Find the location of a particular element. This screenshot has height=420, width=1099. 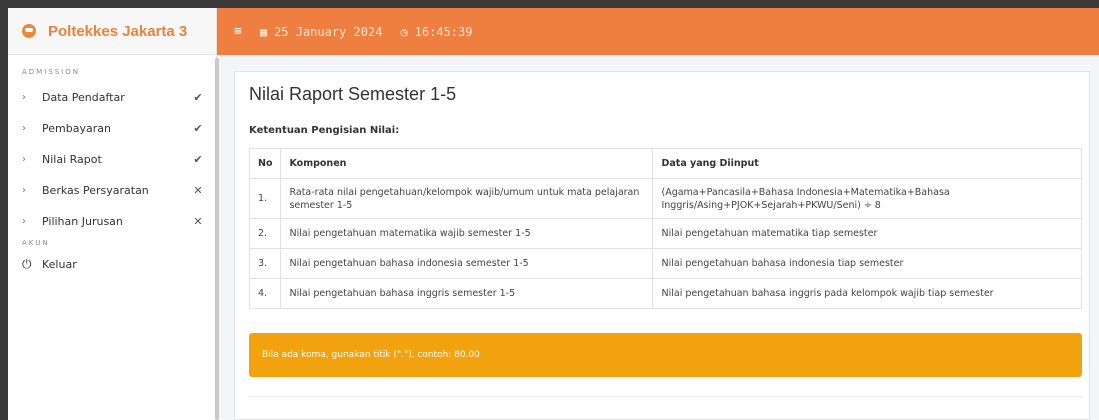

section-label-akun: AKUN is located at coordinates (36, 243).